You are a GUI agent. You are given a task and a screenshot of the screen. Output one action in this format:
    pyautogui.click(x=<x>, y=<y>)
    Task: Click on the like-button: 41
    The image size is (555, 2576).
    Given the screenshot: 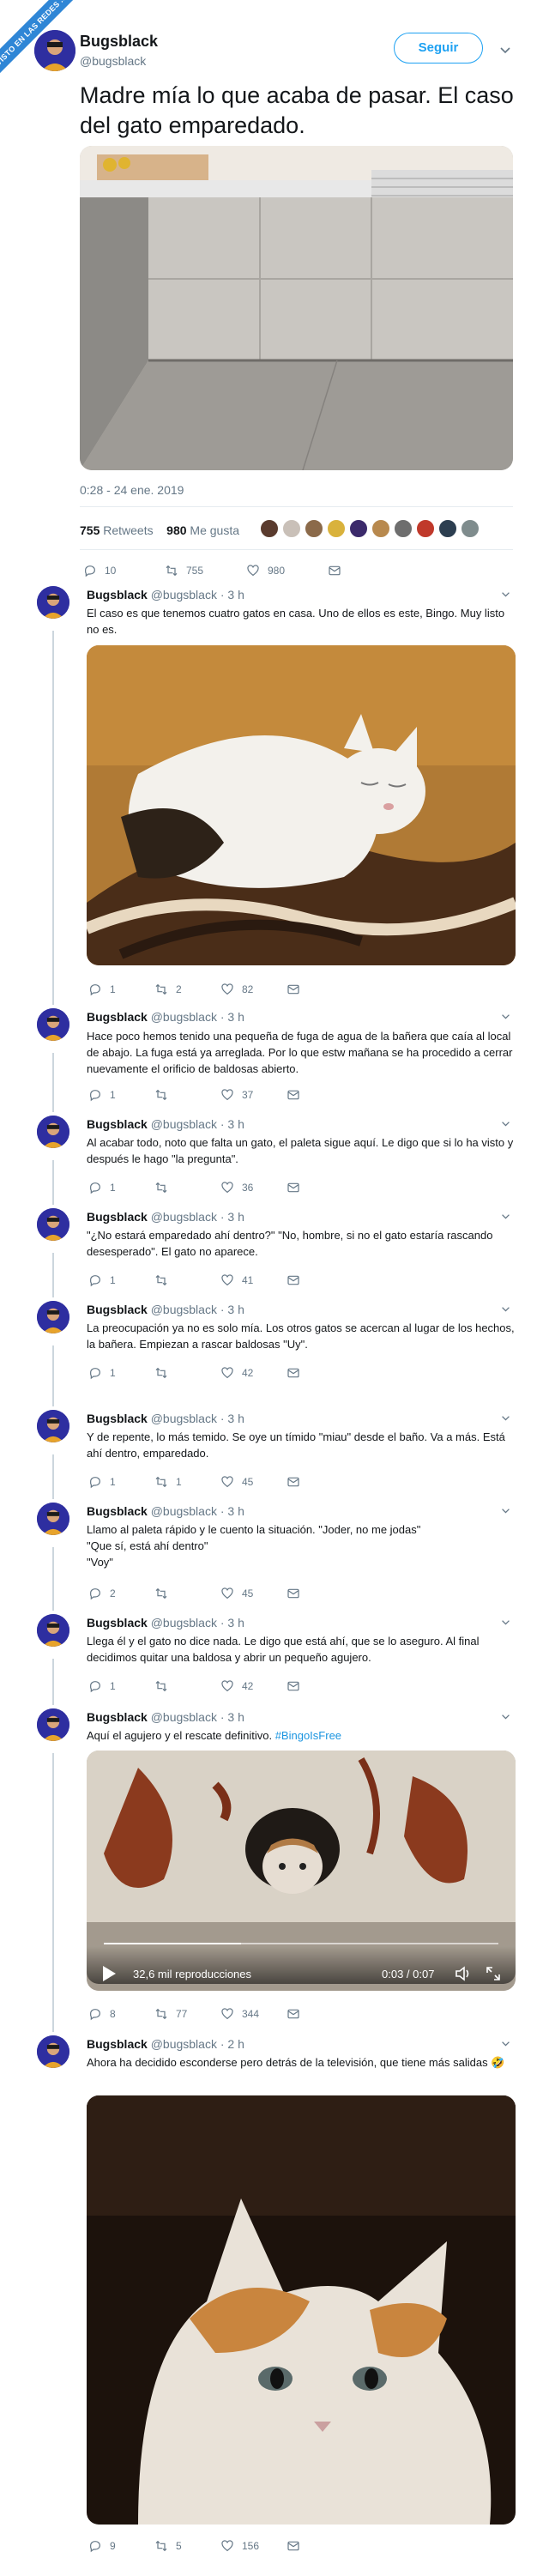 What is the action you would take?
    pyautogui.click(x=236, y=1280)
    